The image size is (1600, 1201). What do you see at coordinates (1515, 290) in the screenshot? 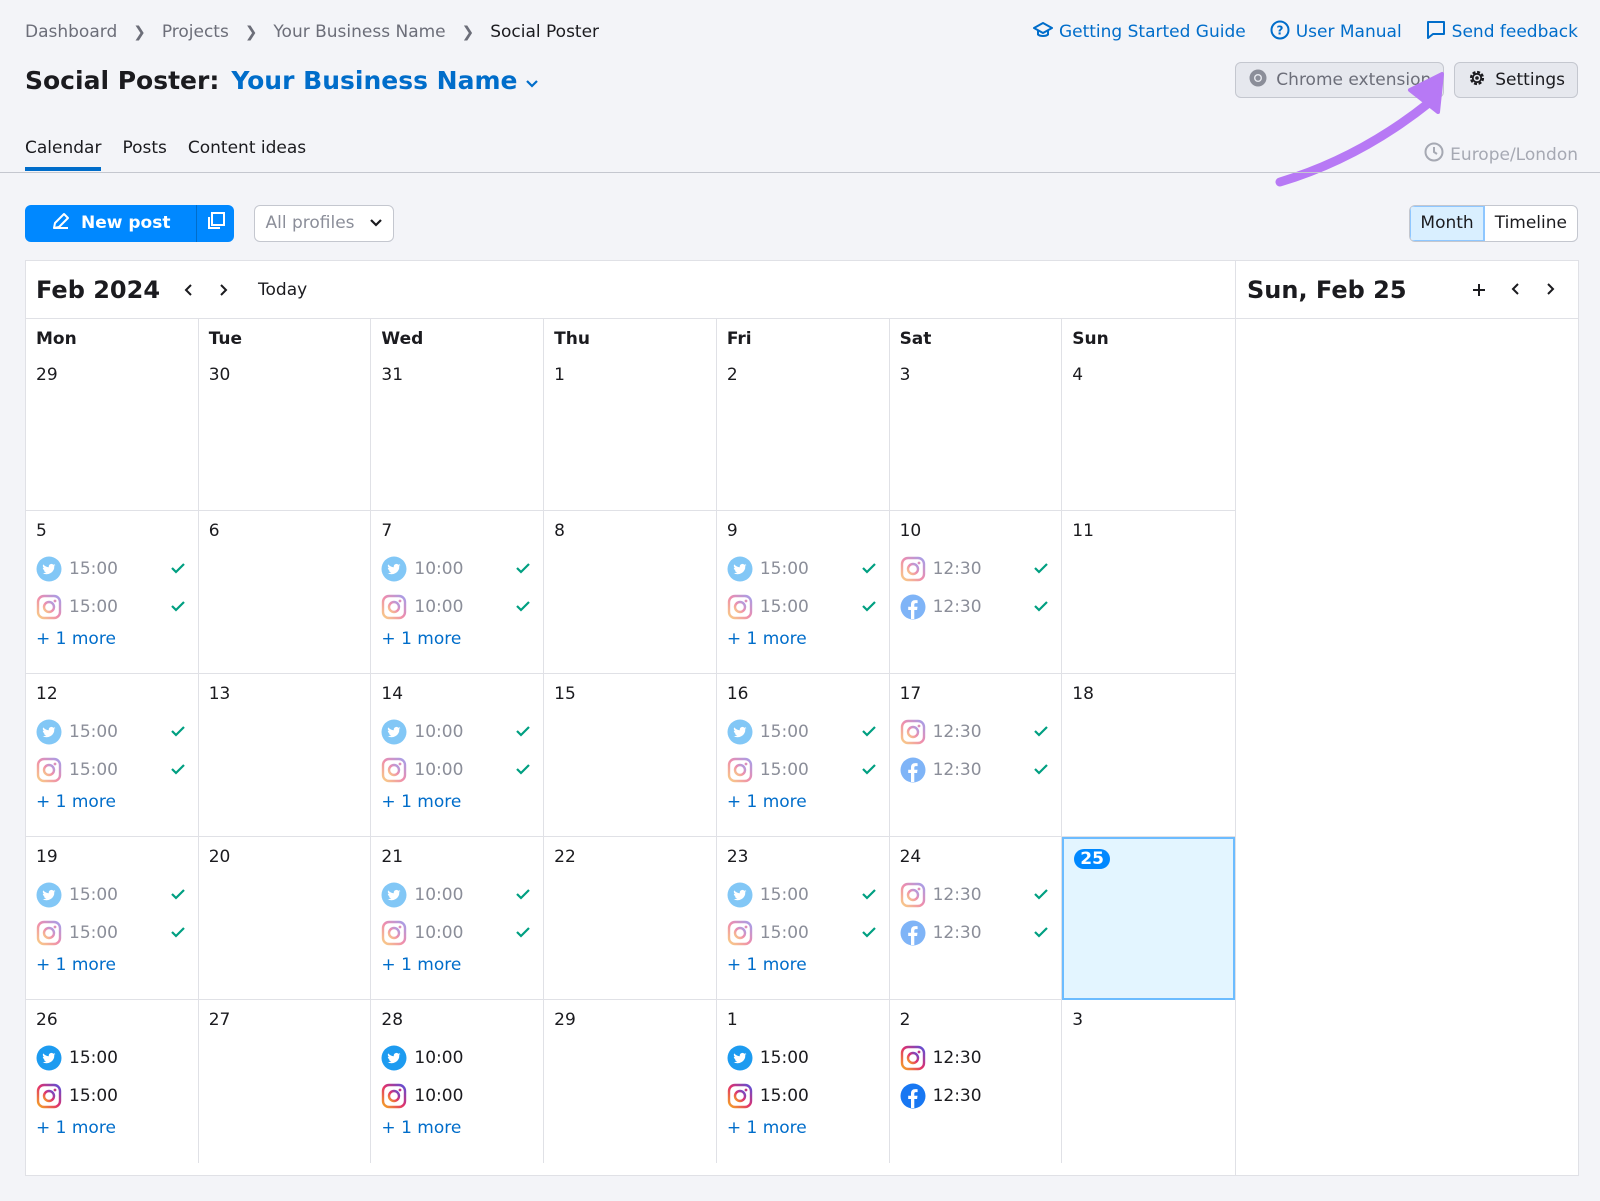
I see `previous-day-button` at bounding box center [1515, 290].